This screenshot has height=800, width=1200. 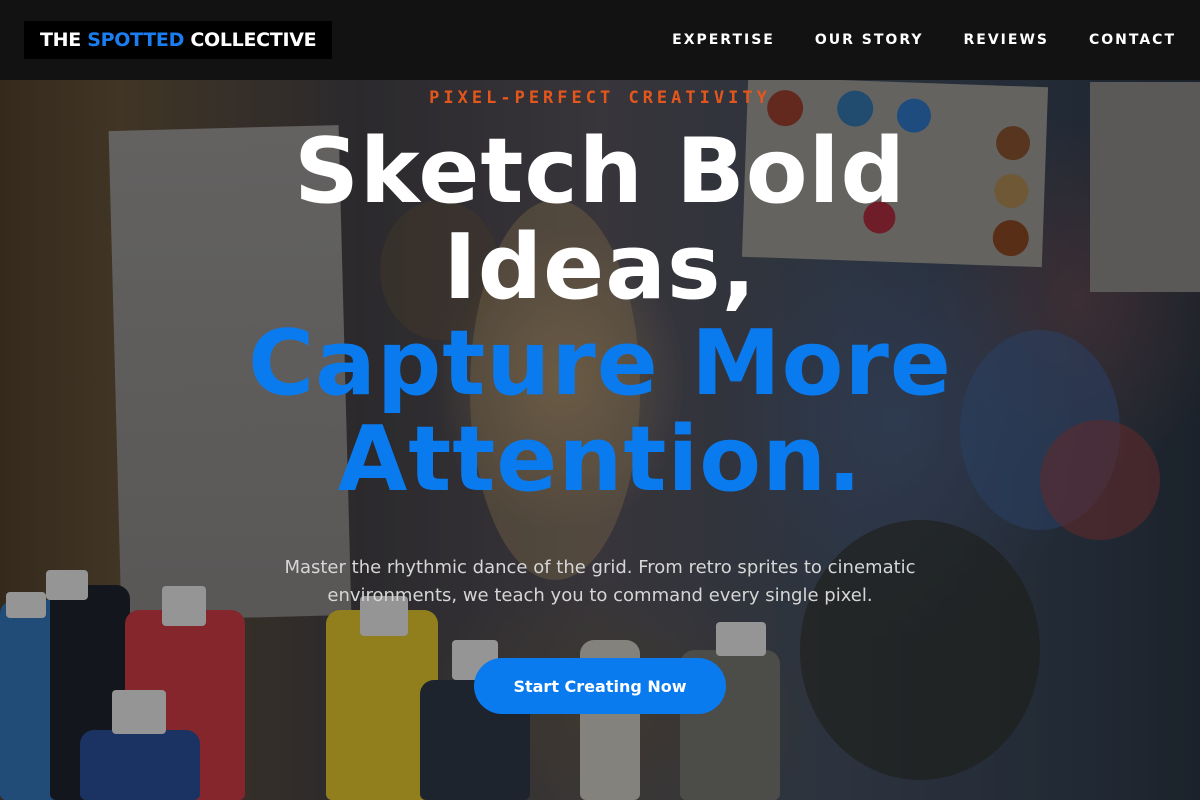 What do you see at coordinates (723, 40) in the screenshot?
I see `nav-link-expertise: EXPERTISE` at bounding box center [723, 40].